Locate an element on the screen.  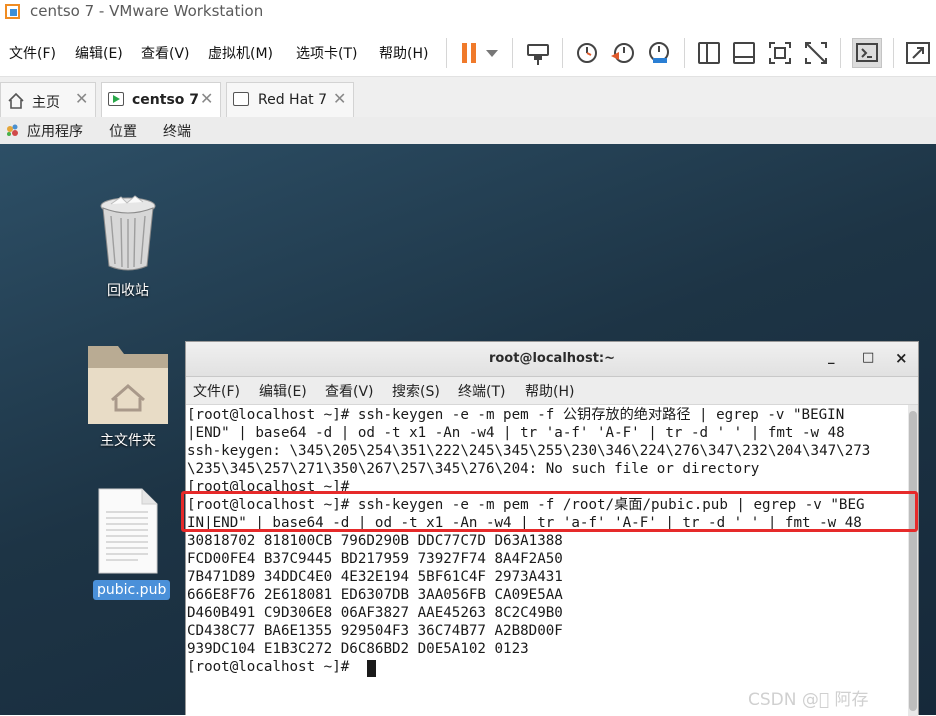
unity-icon is located at coordinates (816, 53).